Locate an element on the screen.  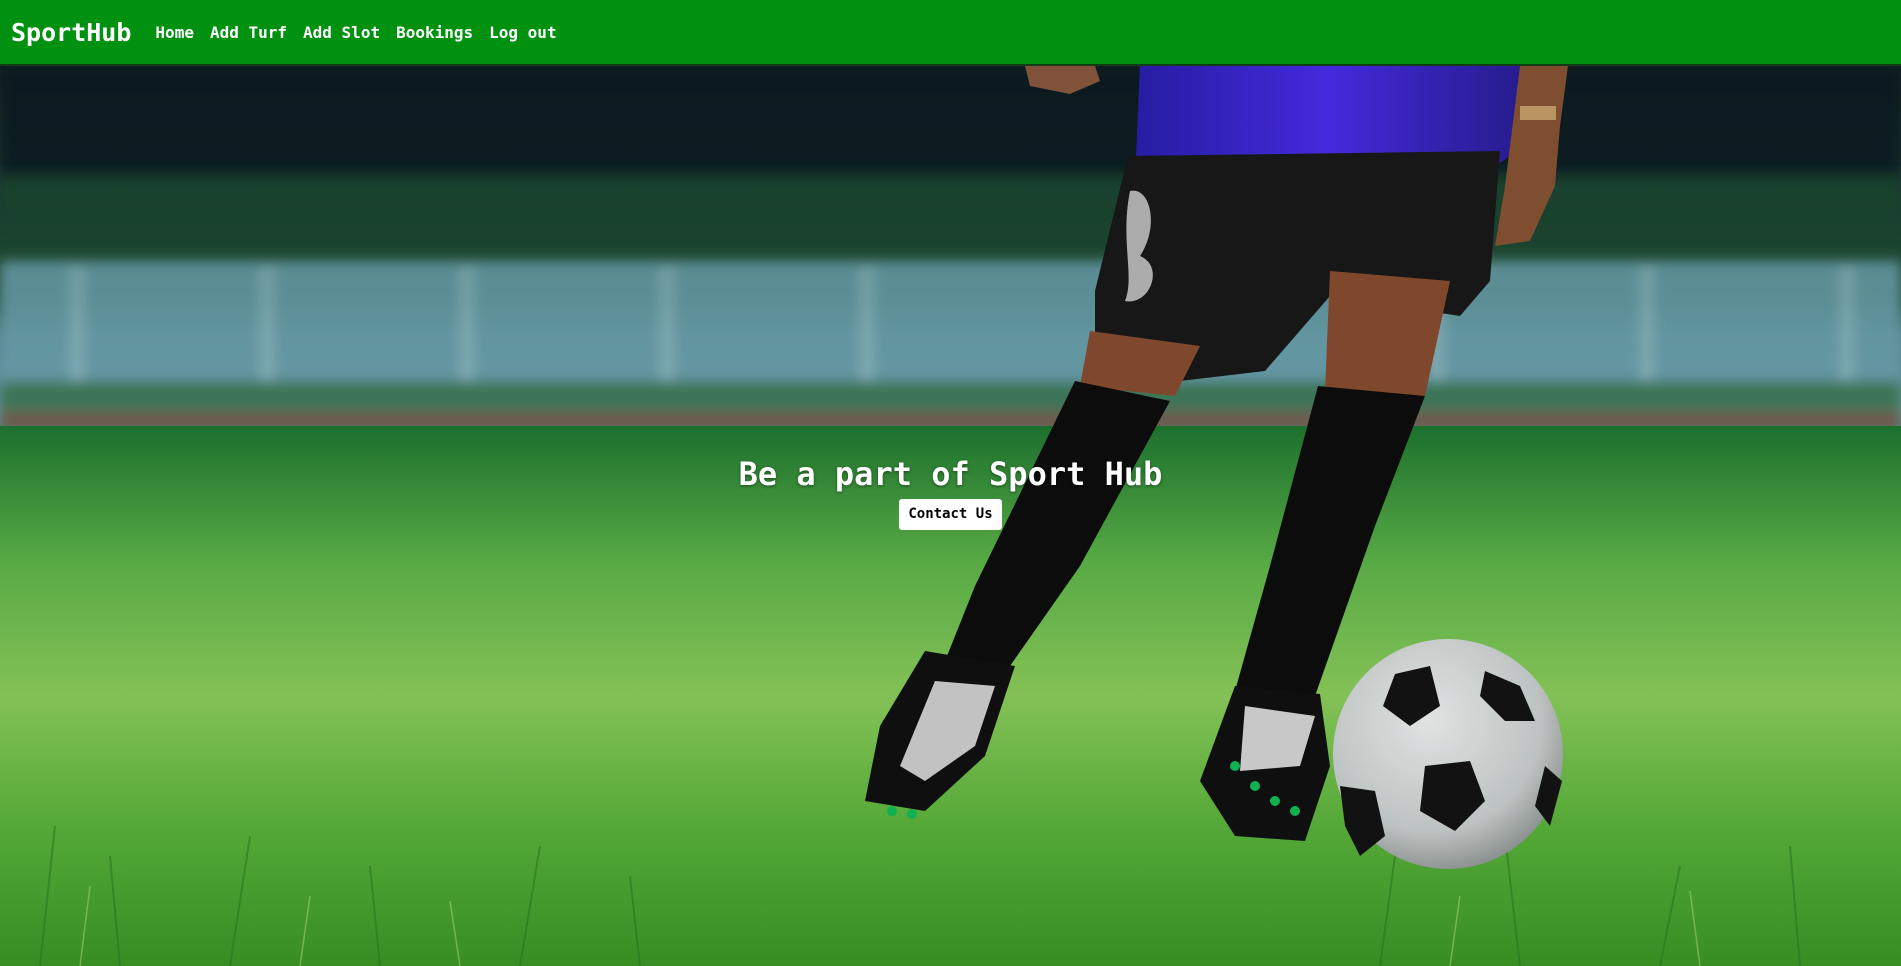
hero-content: Be a part of Sport Hub Contact Us is located at coordinates (950, 492).